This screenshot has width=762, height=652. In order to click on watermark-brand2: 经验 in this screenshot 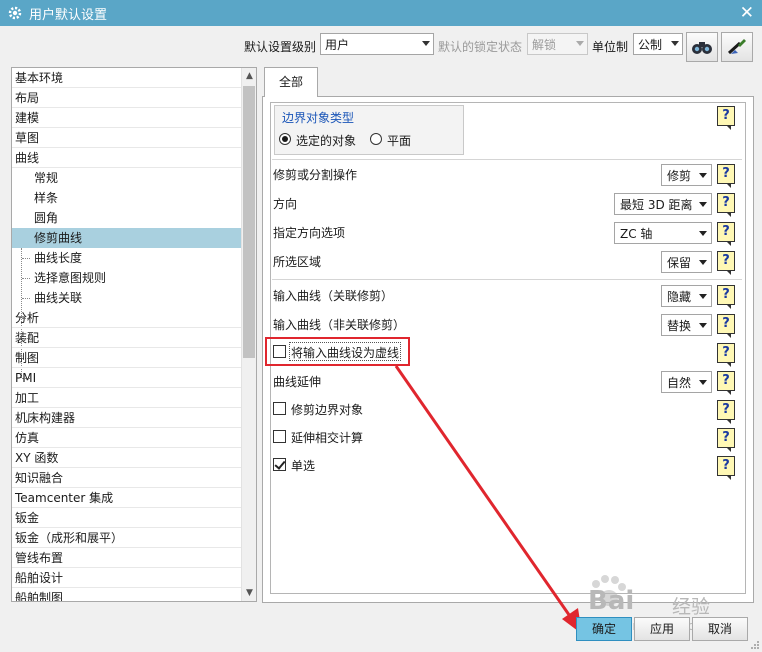, I will do `click(691, 607)`.